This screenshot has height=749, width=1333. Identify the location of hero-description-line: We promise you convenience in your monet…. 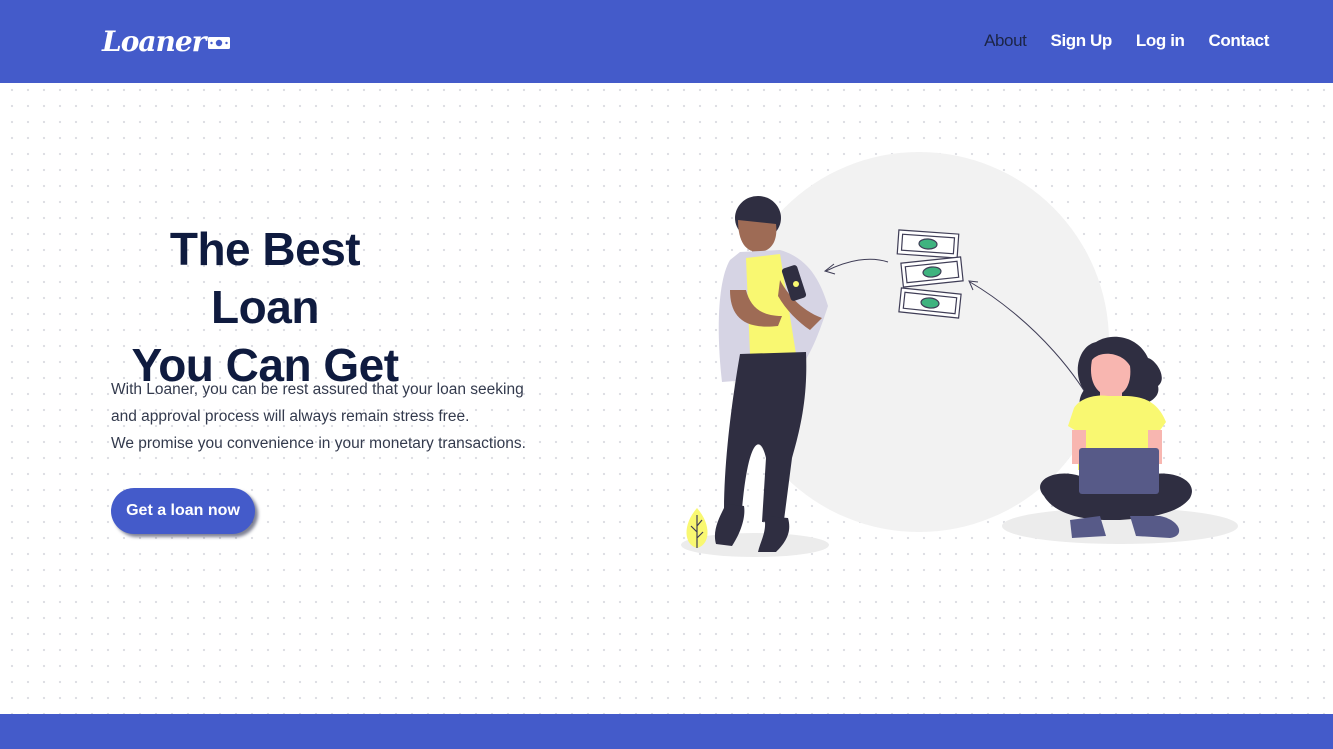
(318, 443).